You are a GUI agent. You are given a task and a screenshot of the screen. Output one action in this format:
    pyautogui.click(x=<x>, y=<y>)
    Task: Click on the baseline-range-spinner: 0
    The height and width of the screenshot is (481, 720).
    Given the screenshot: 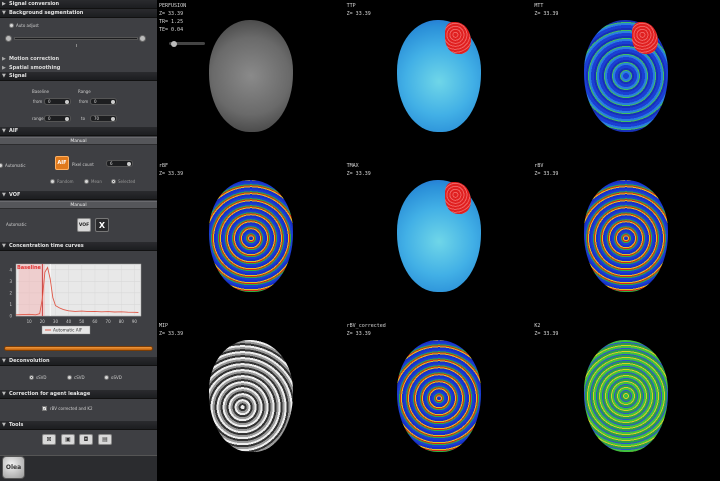 What is the action you would take?
    pyautogui.click(x=57, y=118)
    